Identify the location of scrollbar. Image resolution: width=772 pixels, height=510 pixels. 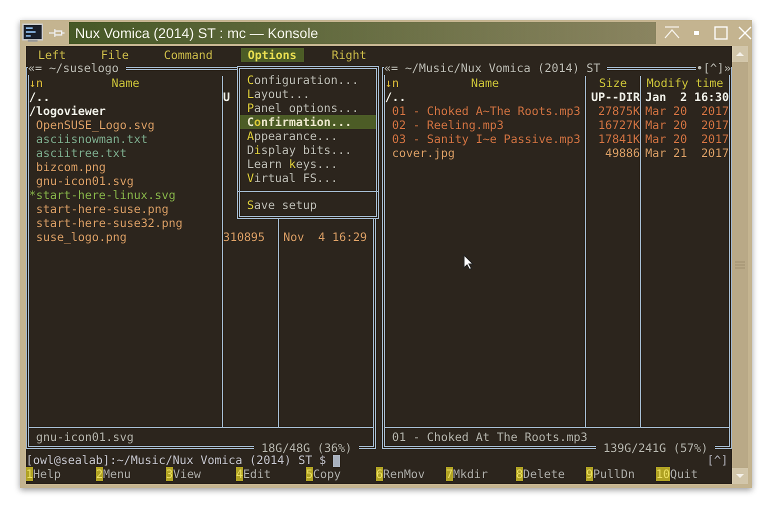
(740, 265).